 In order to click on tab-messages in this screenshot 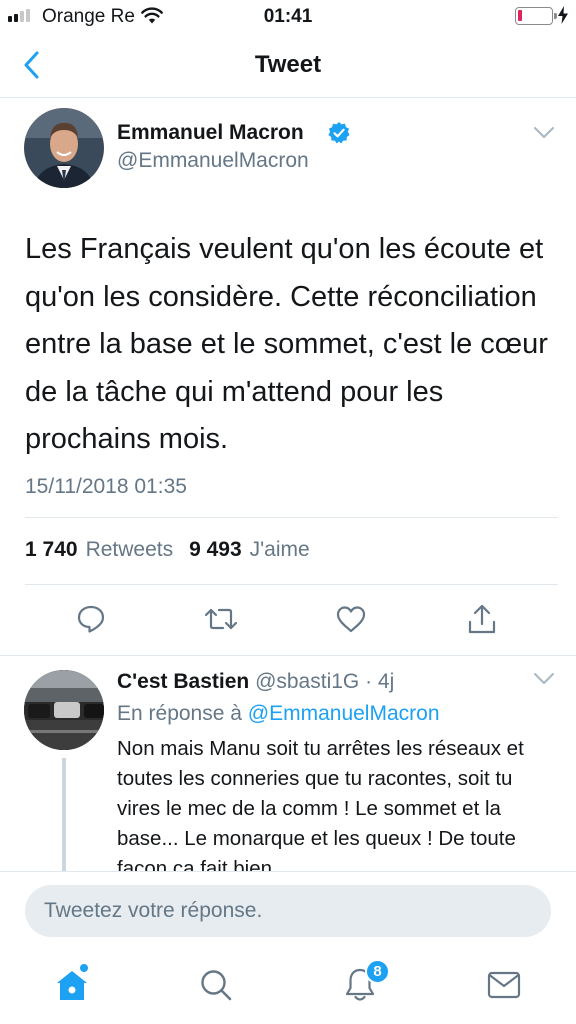, I will do `click(504, 985)`.